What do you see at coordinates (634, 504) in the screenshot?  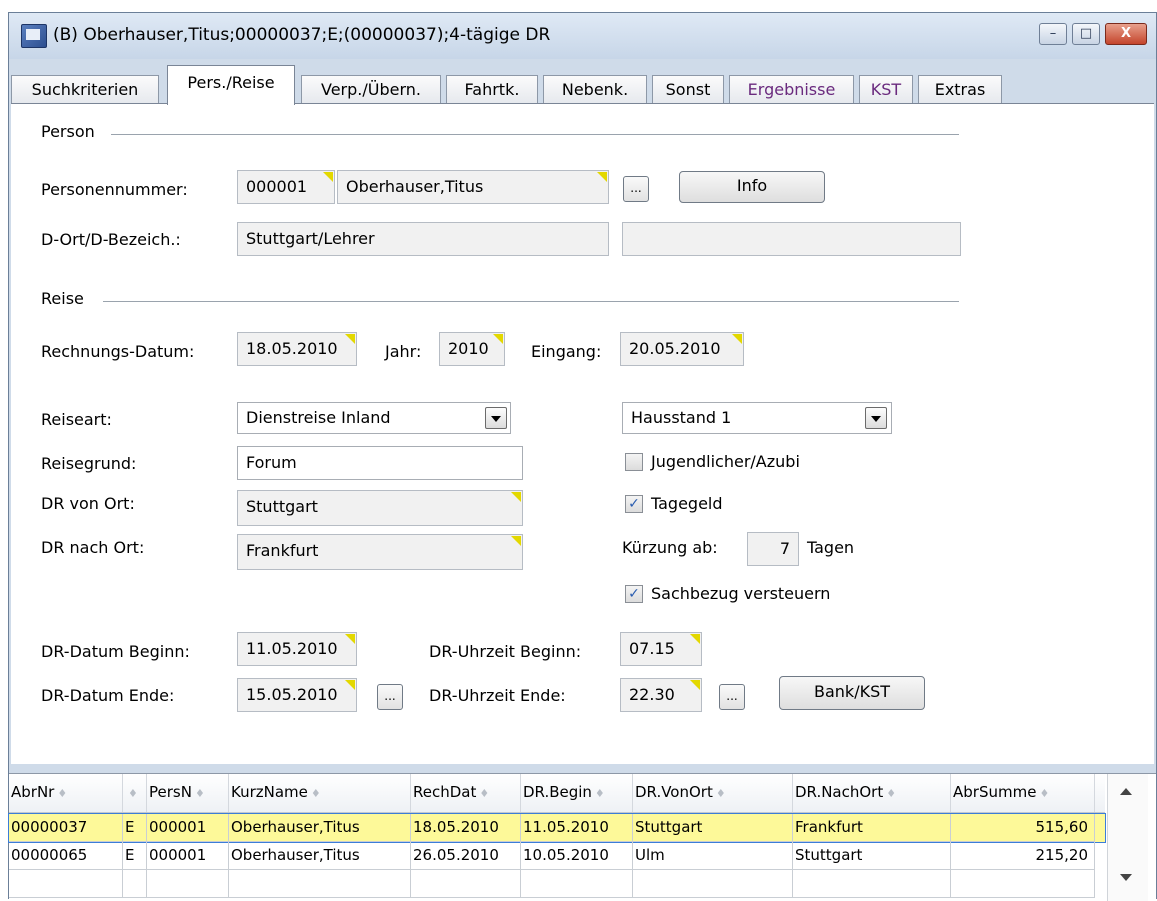 I see `tagegeld-checkbox: ✓` at bounding box center [634, 504].